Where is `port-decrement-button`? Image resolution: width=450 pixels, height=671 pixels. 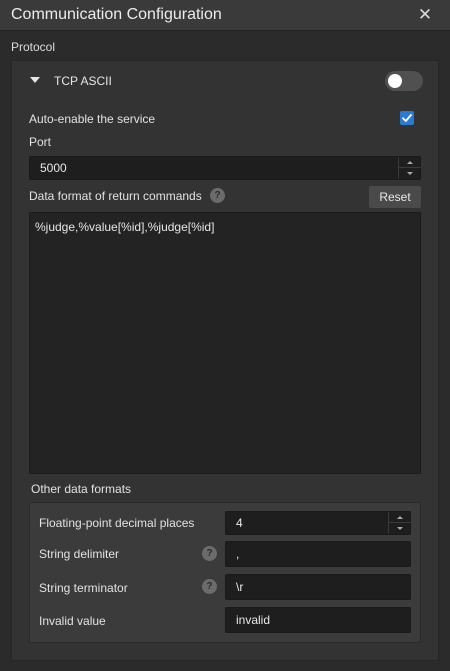 port-decrement-button is located at coordinates (410, 173).